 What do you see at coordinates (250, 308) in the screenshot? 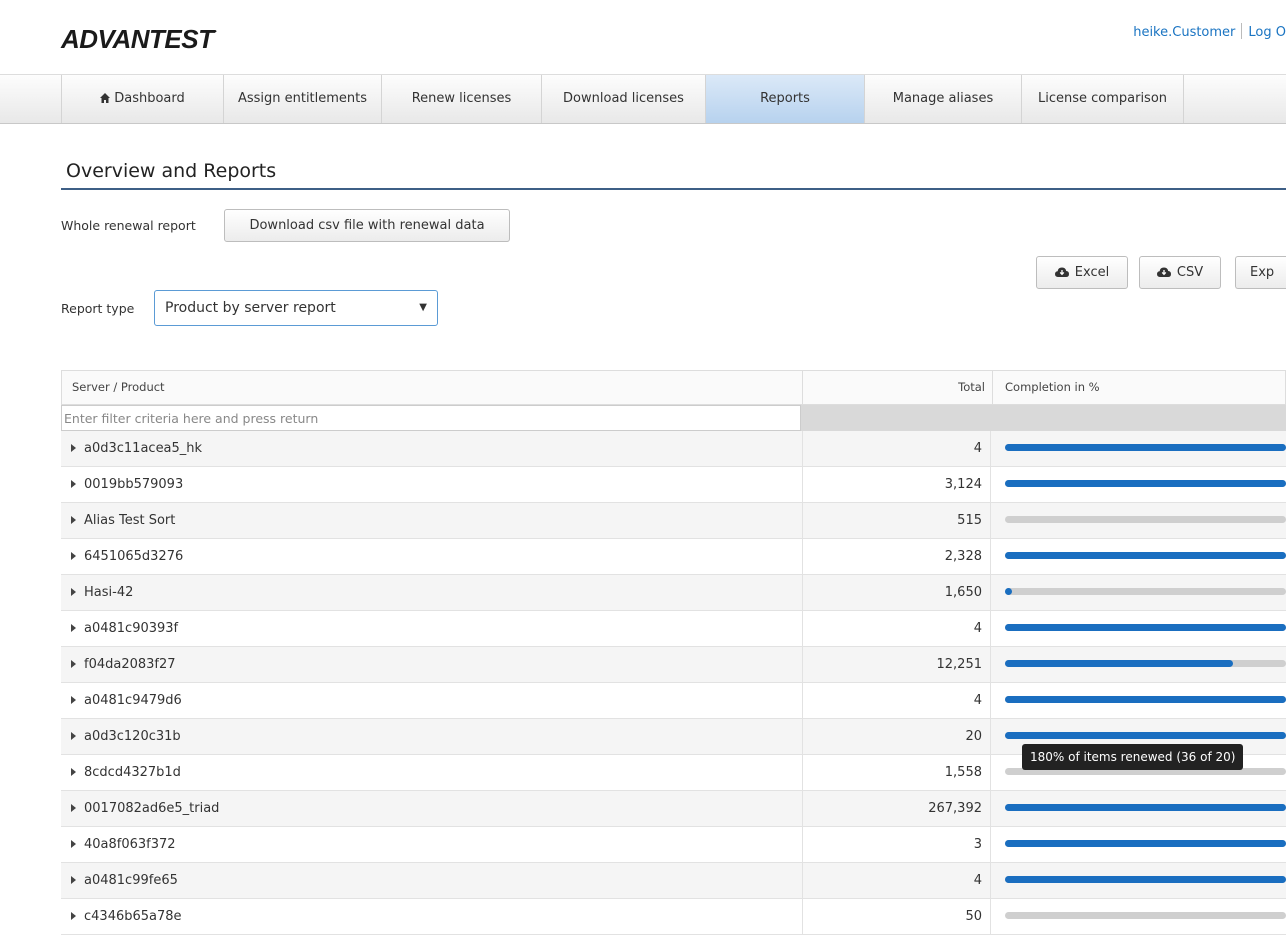
I see `report-type-value: Product by server report` at bounding box center [250, 308].